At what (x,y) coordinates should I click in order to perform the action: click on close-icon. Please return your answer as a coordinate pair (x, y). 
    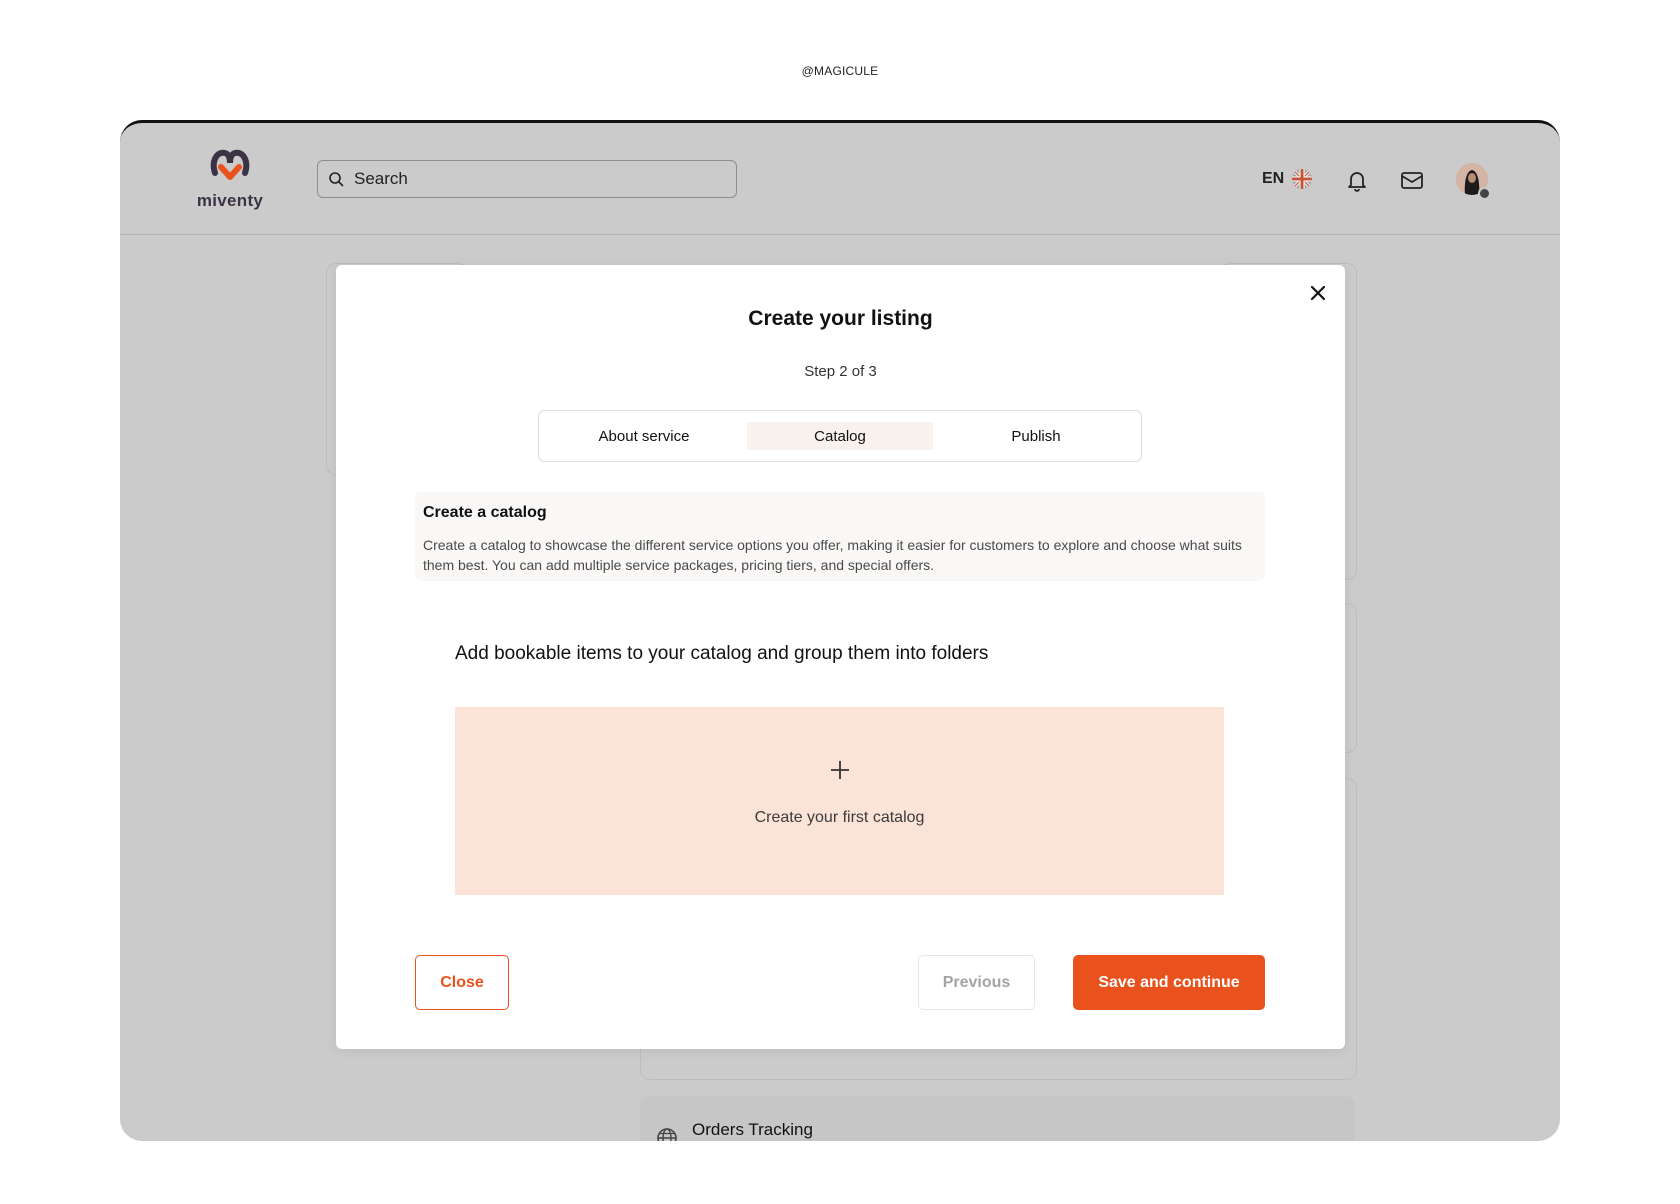
    Looking at the image, I should click on (1318, 293).